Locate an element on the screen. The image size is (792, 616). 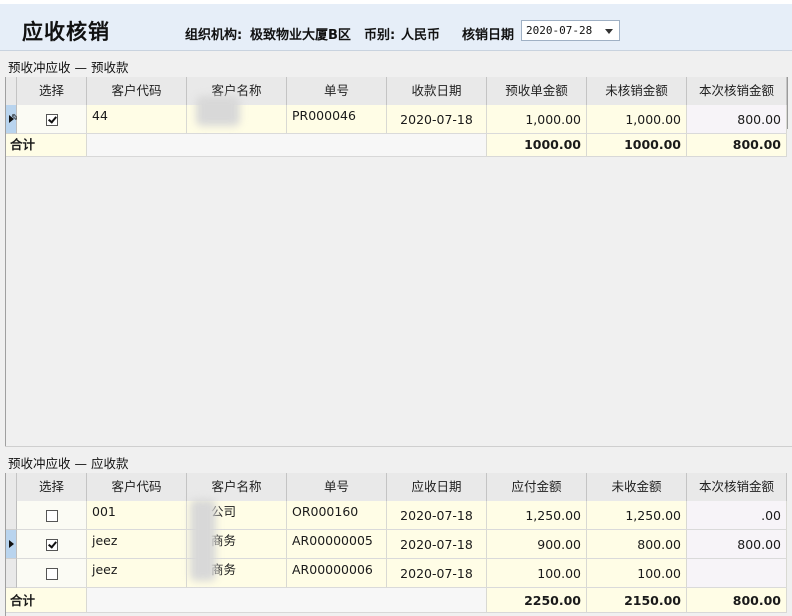
current-settle-amount is located at coordinates (737, 573).